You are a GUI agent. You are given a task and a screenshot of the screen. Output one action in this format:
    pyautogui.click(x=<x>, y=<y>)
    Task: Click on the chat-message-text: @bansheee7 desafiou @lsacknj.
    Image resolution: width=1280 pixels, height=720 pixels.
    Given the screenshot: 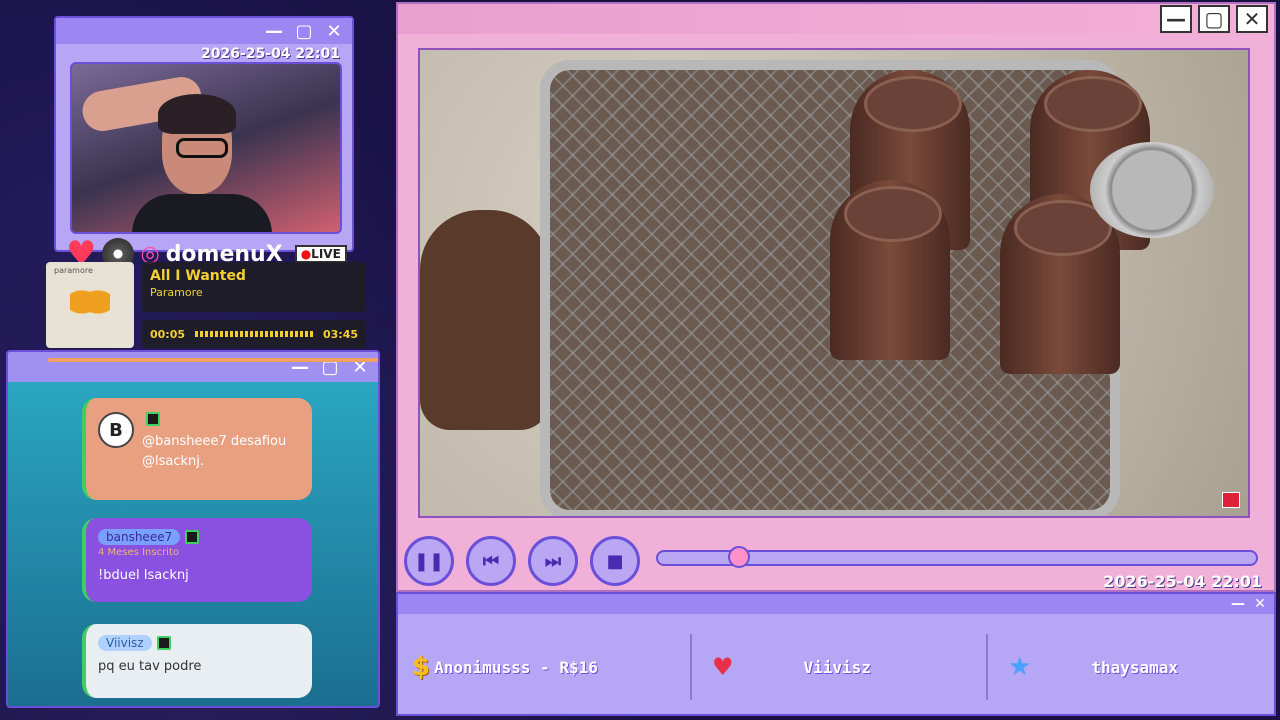 What is the action you would take?
    pyautogui.click(x=214, y=451)
    